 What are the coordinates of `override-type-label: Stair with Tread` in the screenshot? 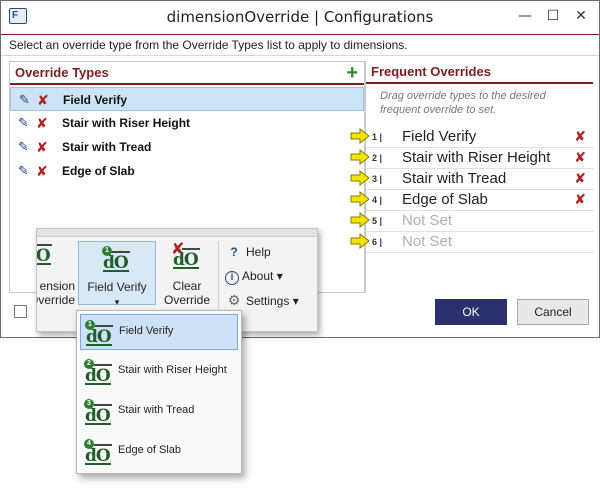 It's located at (107, 147).